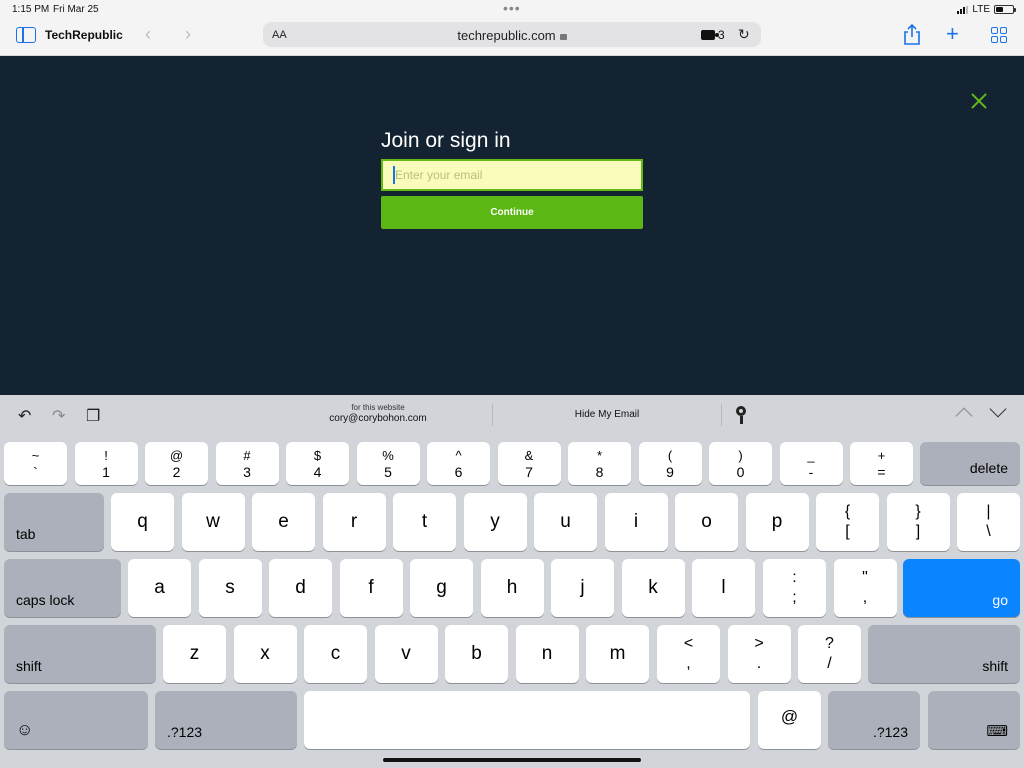  What do you see at coordinates (970, 463) in the screenshot?
I see `delete-key: delete` at bounding box center [970, 463].